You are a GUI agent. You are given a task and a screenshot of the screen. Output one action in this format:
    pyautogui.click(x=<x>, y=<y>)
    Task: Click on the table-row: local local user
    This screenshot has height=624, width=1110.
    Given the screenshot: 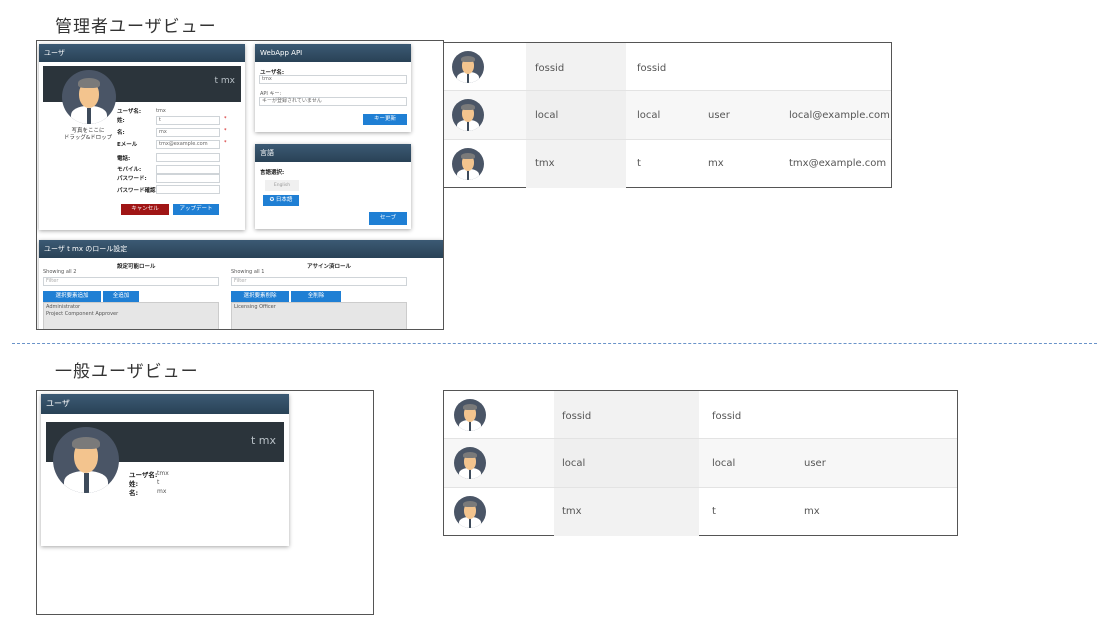 What is the action you would take?
    pyautogui.click(x=700, y=463)
    